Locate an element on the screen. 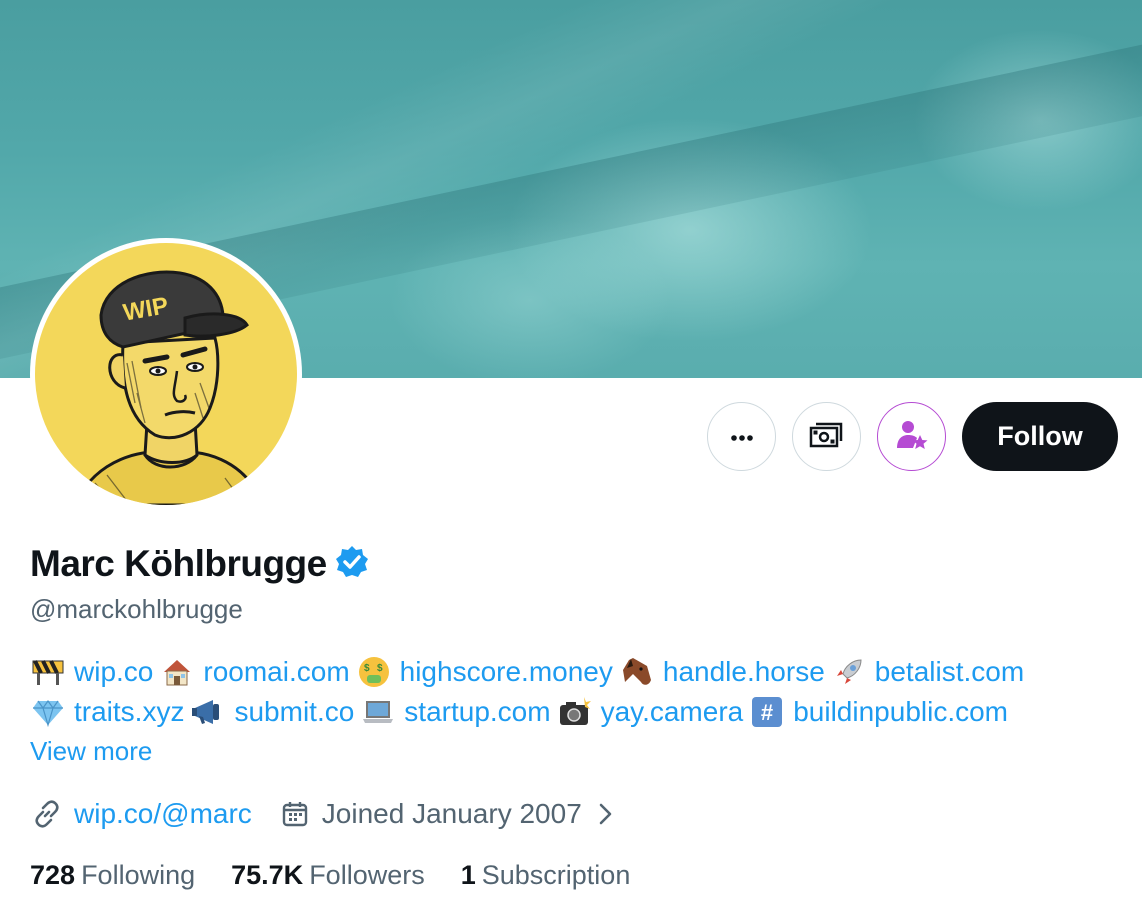  profile-website-link: wip.co/@marc is located at coordinates (163, 814).